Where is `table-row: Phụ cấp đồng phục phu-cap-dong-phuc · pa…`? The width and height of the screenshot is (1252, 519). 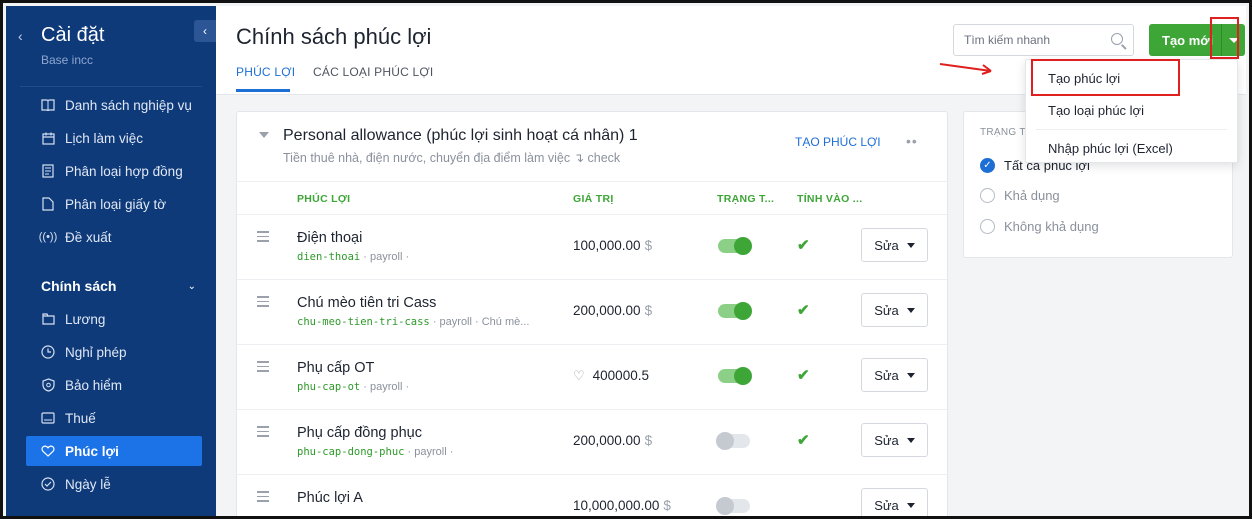
table-row: Phụ cấp đồng phục phu-cap-dong-phuc · pa… is located at coordinates (592, 442).